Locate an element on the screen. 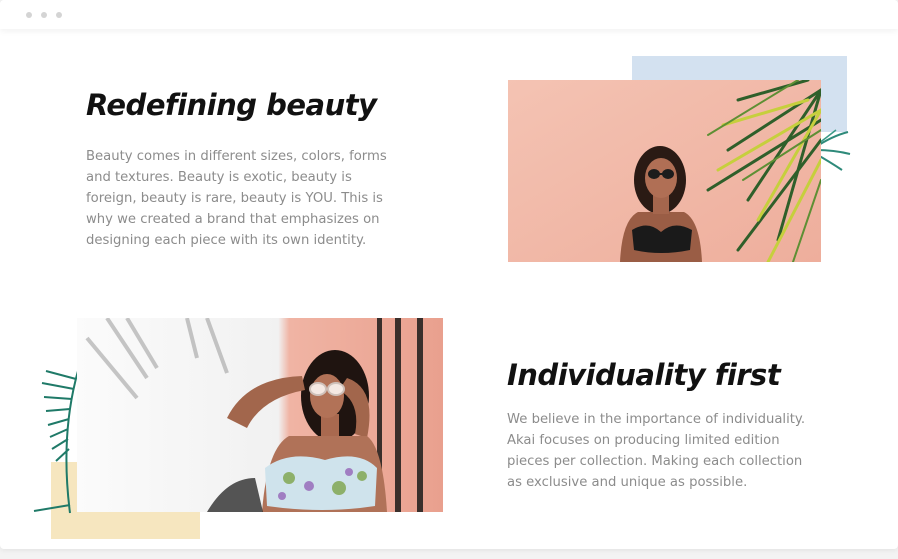 This screenshot has height=559, width=898. window-title-bar is located at coordinates (449, 14).